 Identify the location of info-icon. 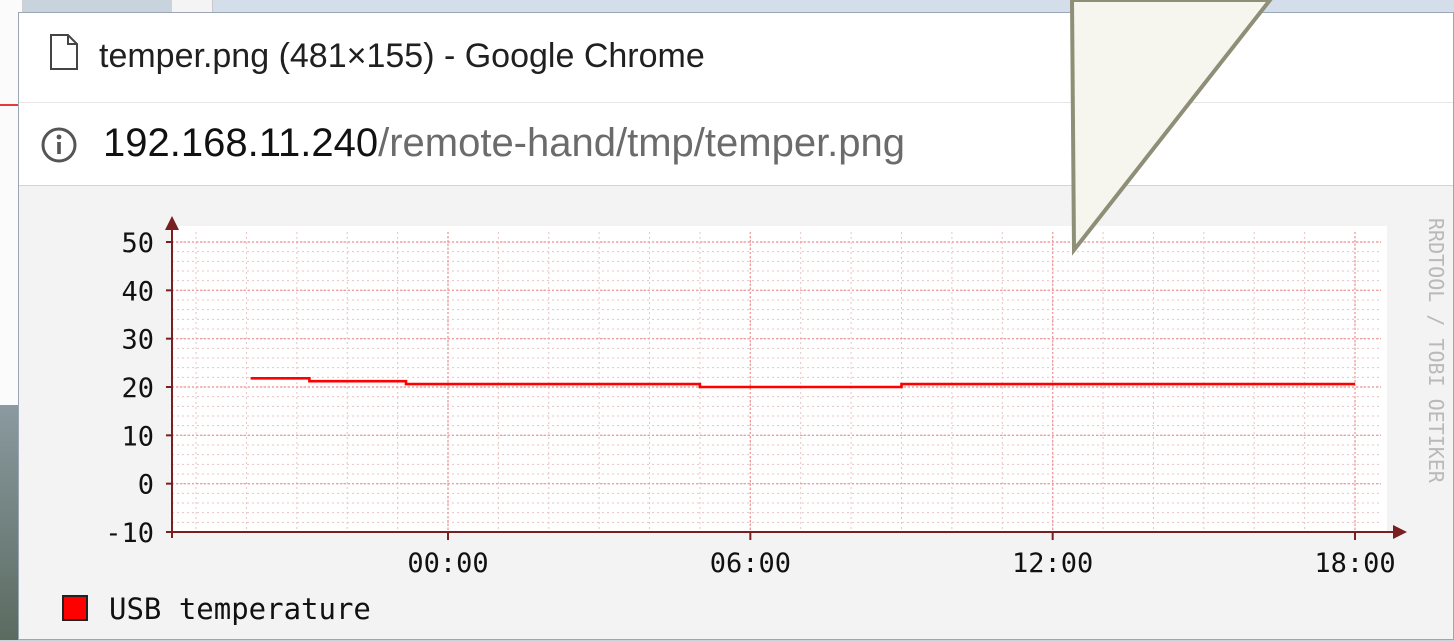
(59, 145).